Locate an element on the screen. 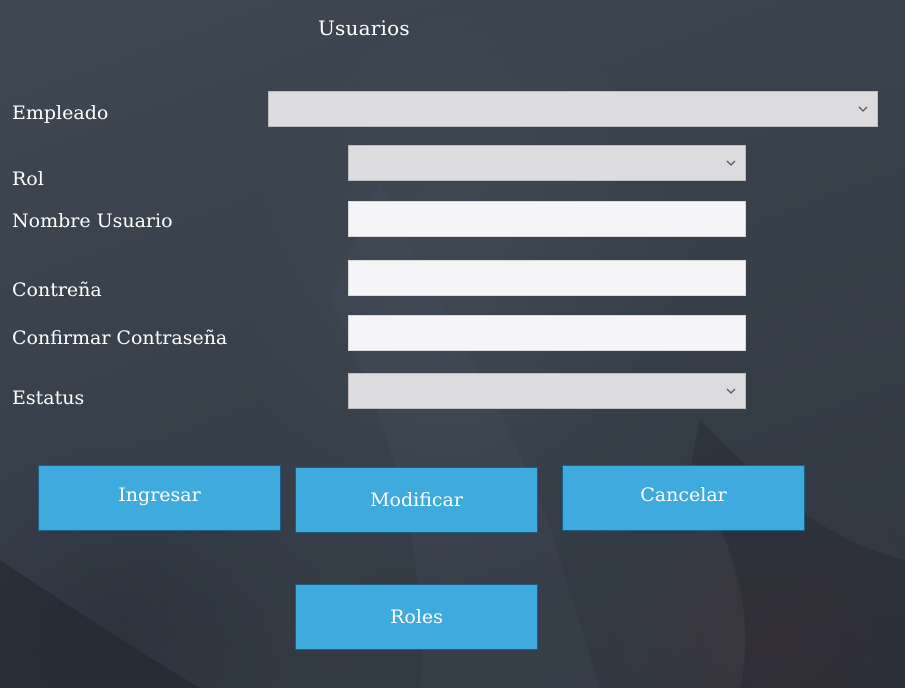 The image size is (905, 688). rol-label: Rol is located at coordinates (28, 179).